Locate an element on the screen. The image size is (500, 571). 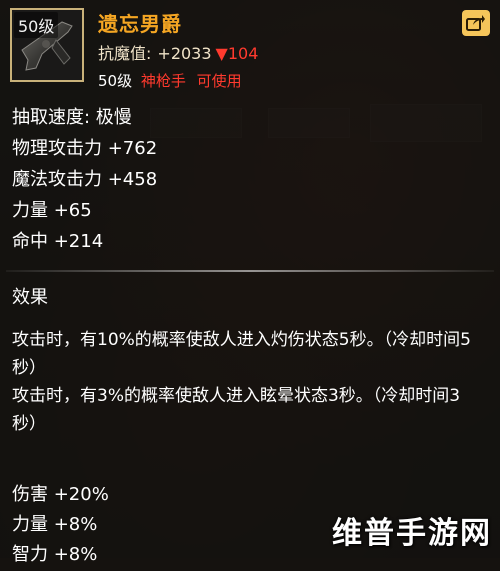
required-class: 神枪手 is located at coordinates (163, 81).